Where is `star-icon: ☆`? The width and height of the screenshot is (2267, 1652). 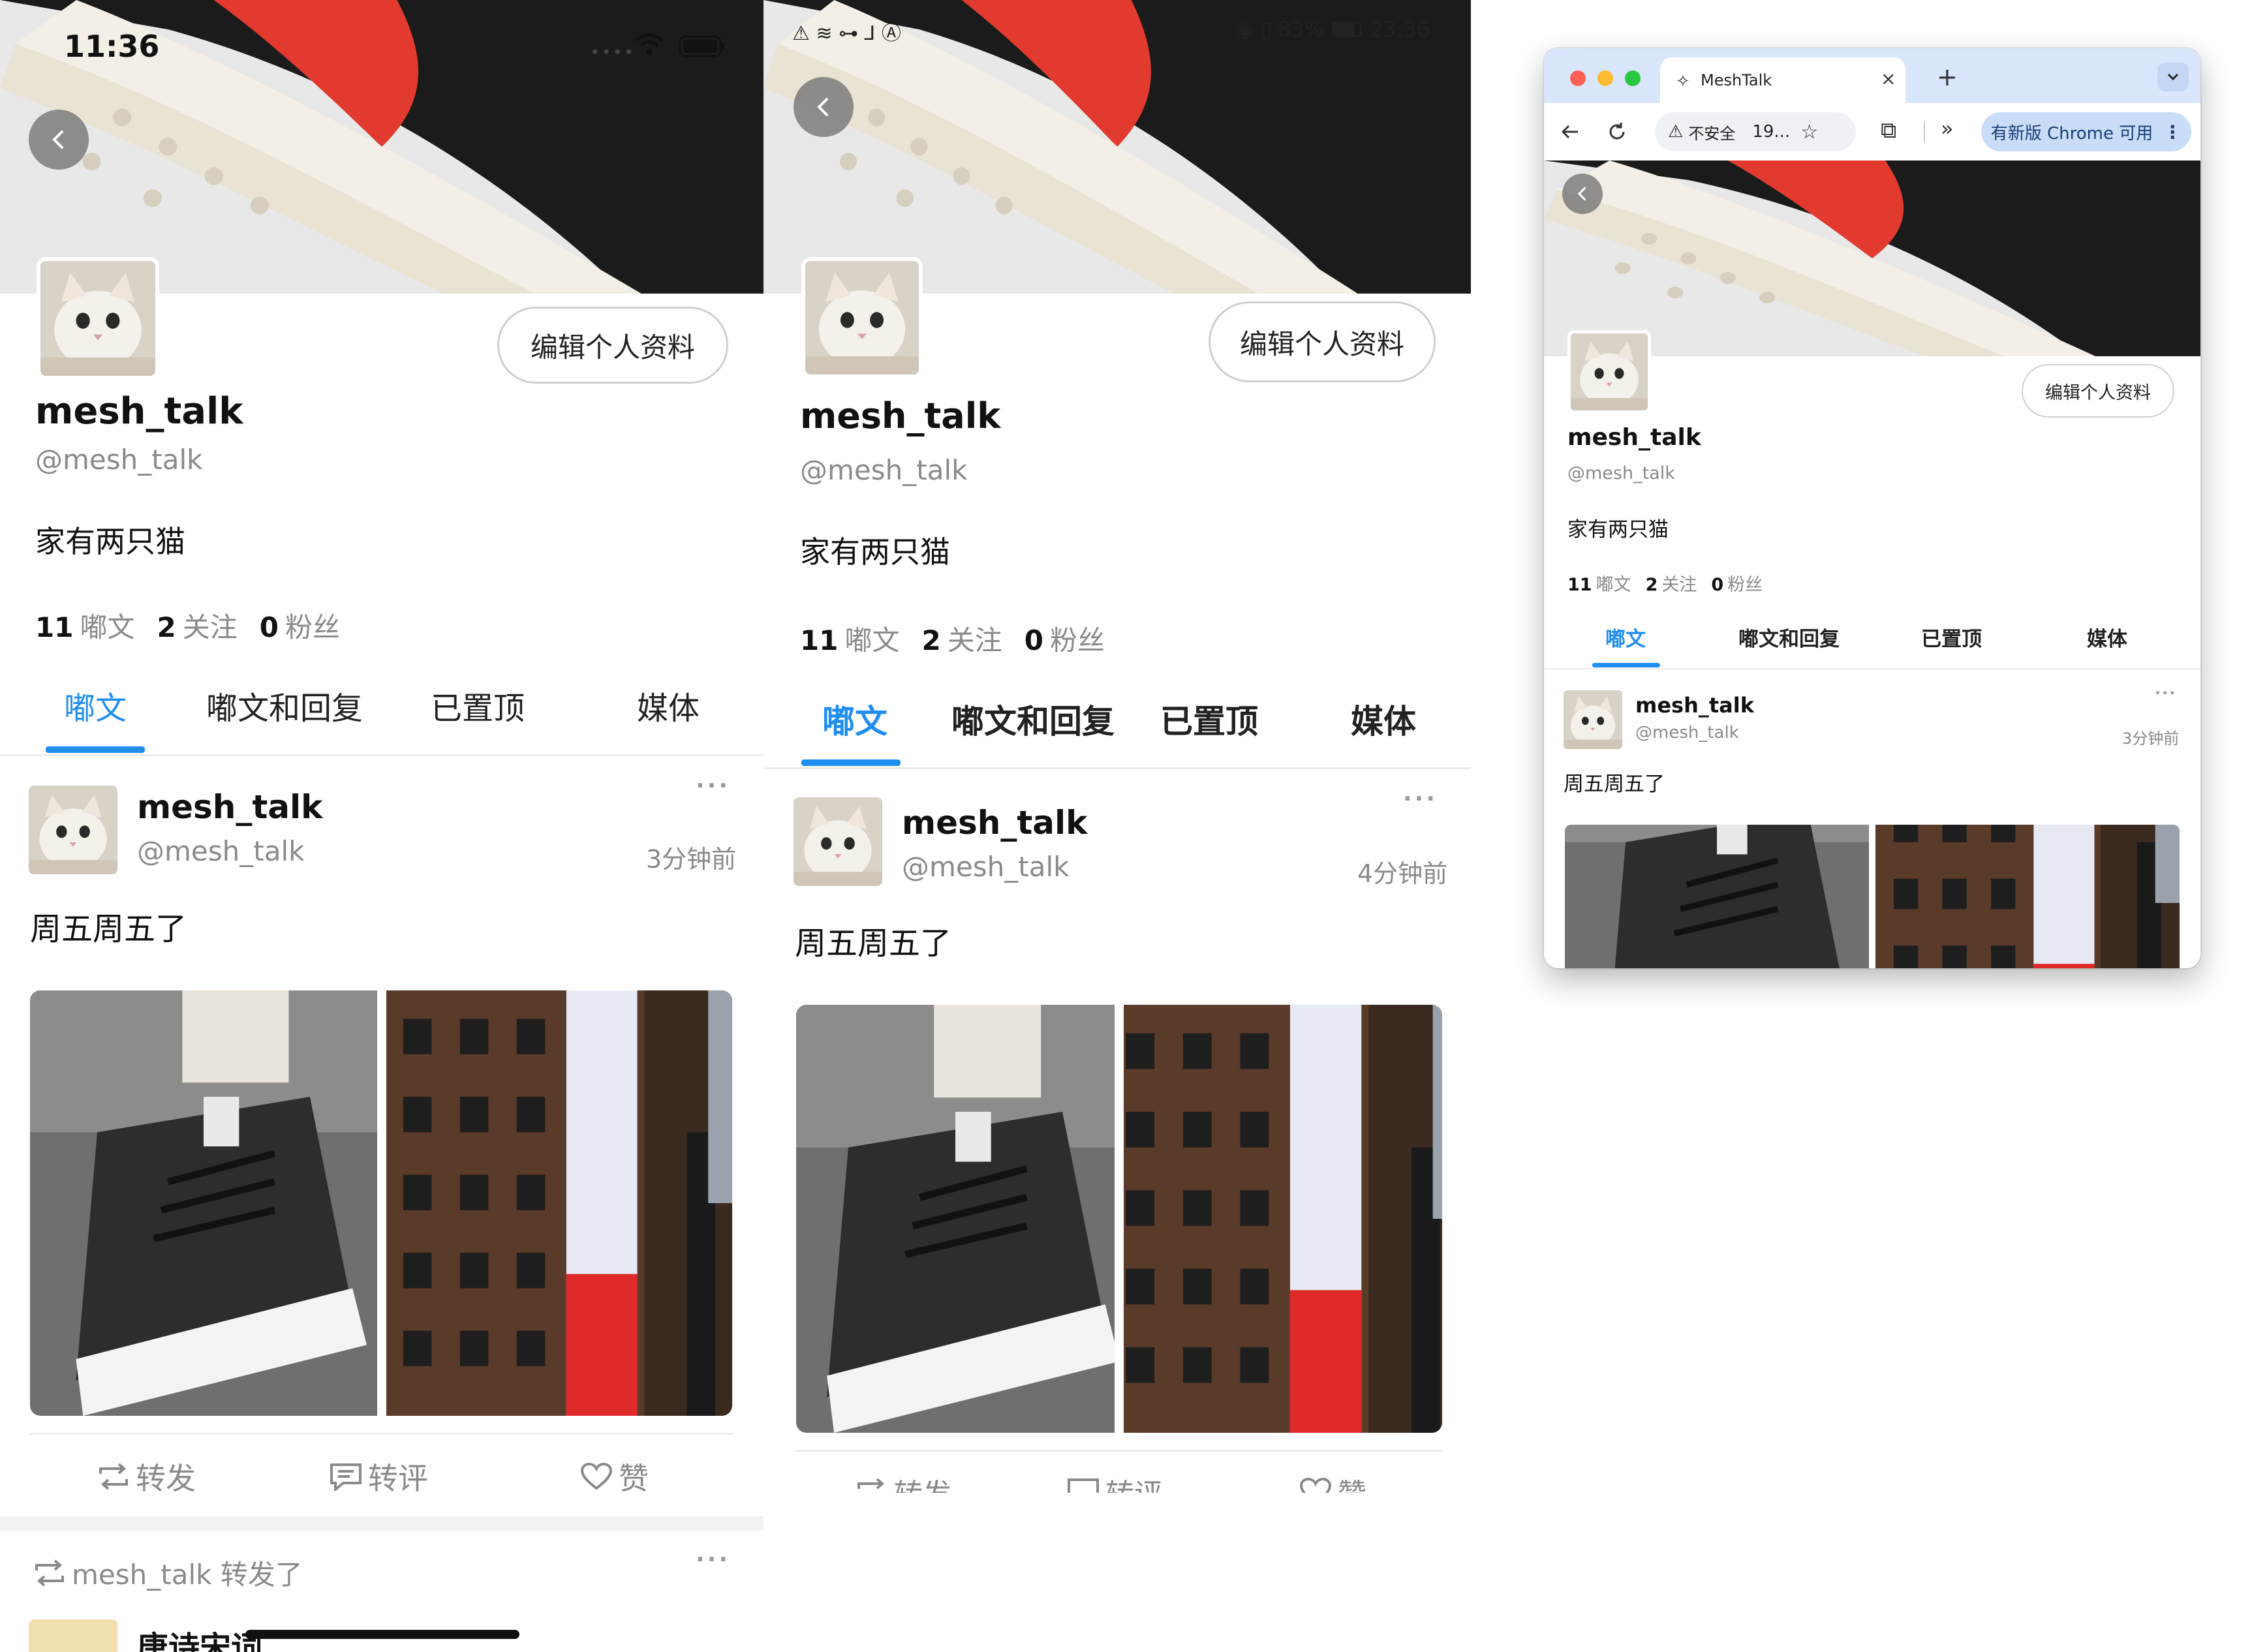 star-icon: ☆ is located at coordinates (1809, 132).